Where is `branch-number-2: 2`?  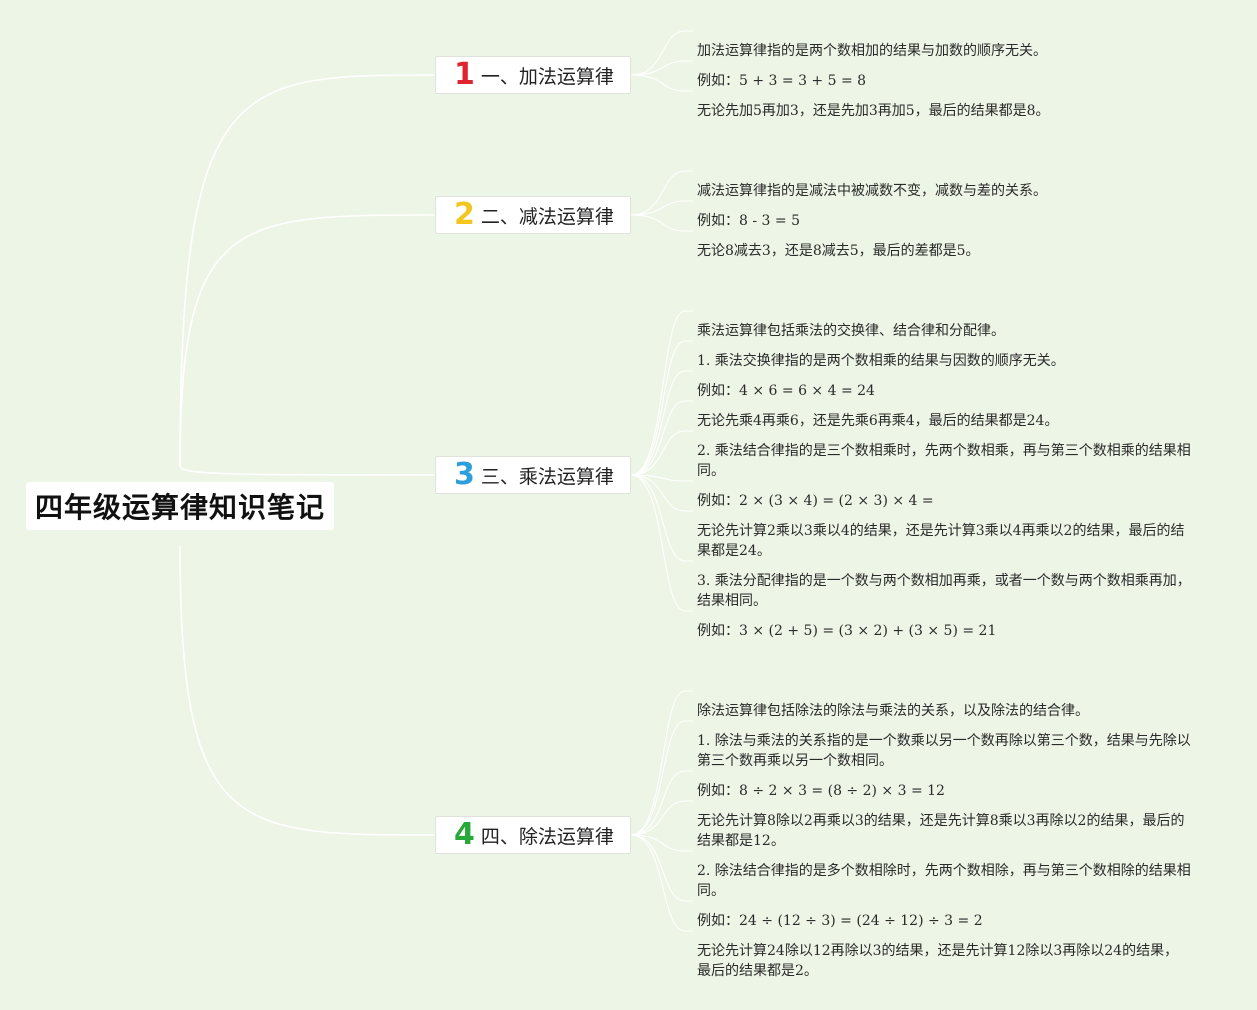
branch-number-2: 2 is located at coordinates (464, 214).